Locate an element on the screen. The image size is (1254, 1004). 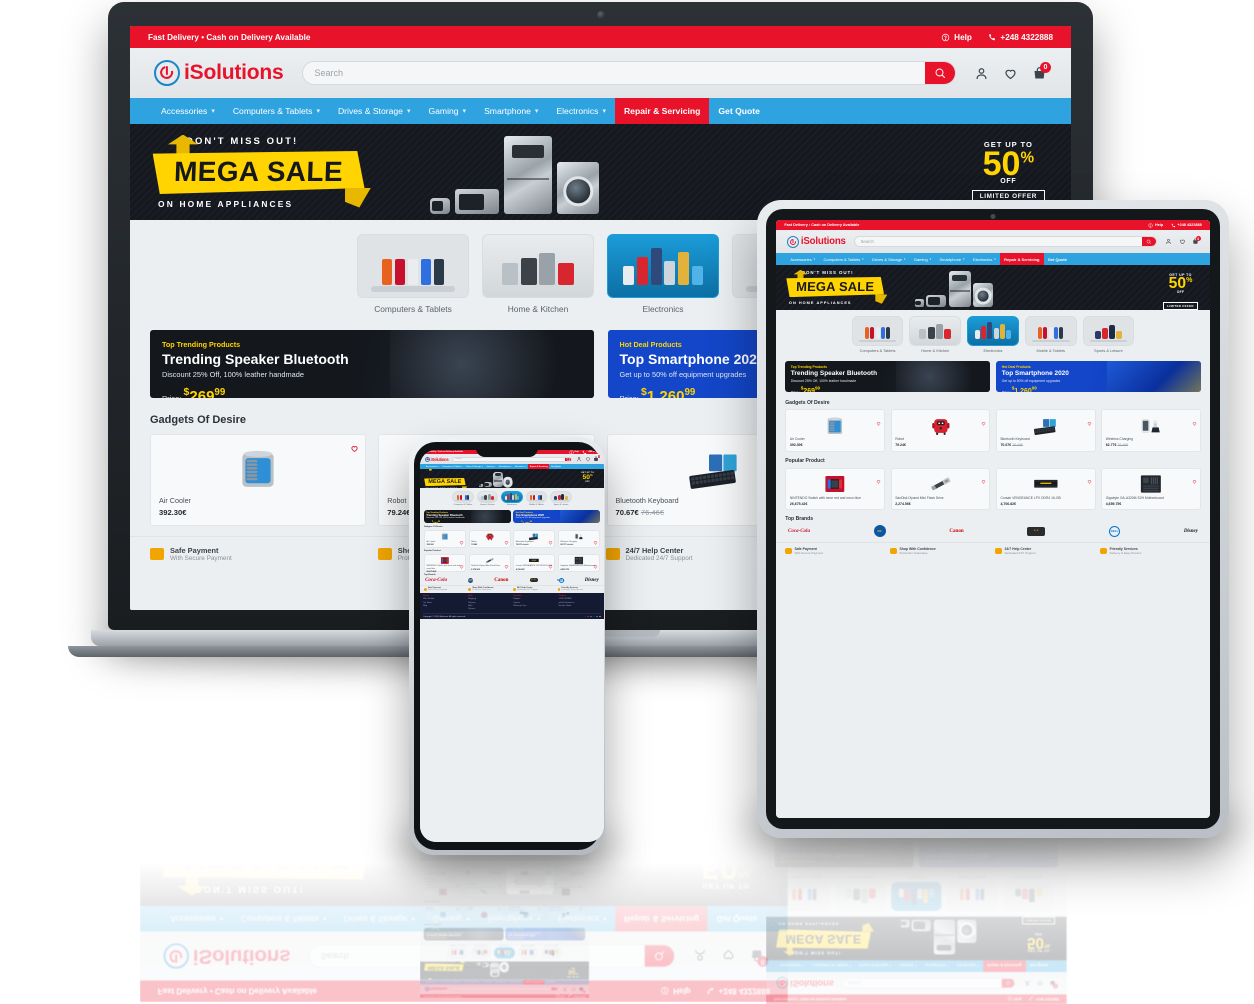
brand-logo-burger-king: BK is located at coordinates (471, 580).